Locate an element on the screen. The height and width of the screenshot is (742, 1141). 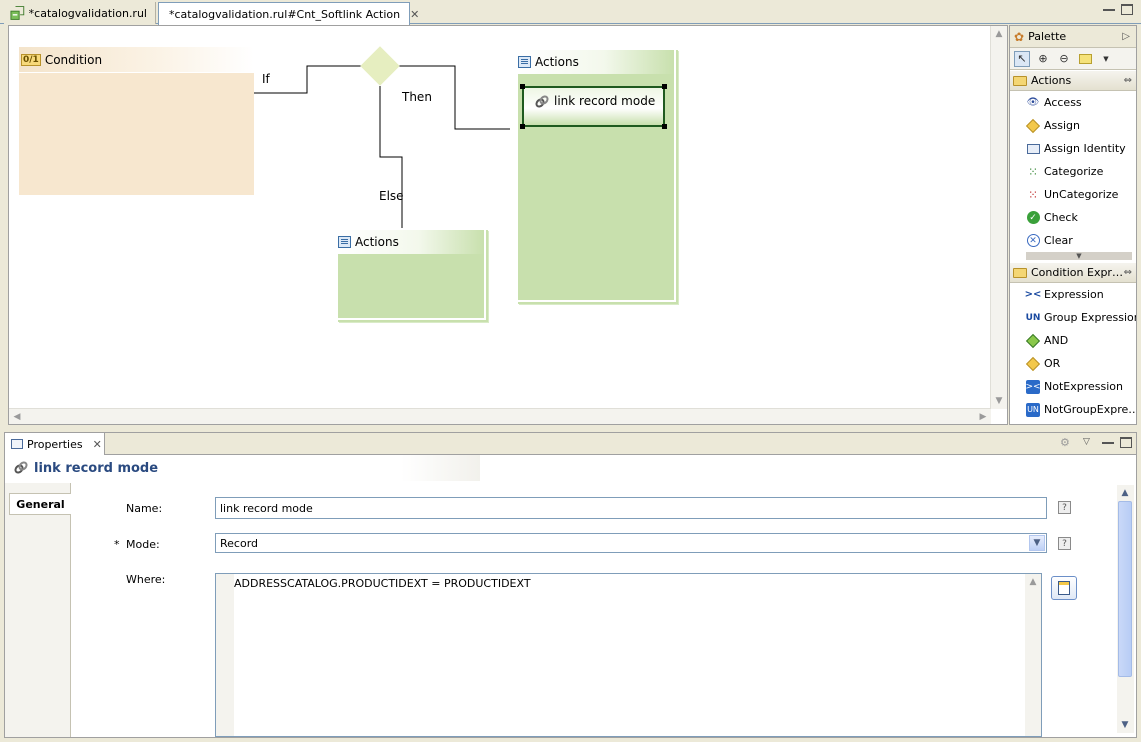
note-tool-icon is located at coordinates (1085, 59).